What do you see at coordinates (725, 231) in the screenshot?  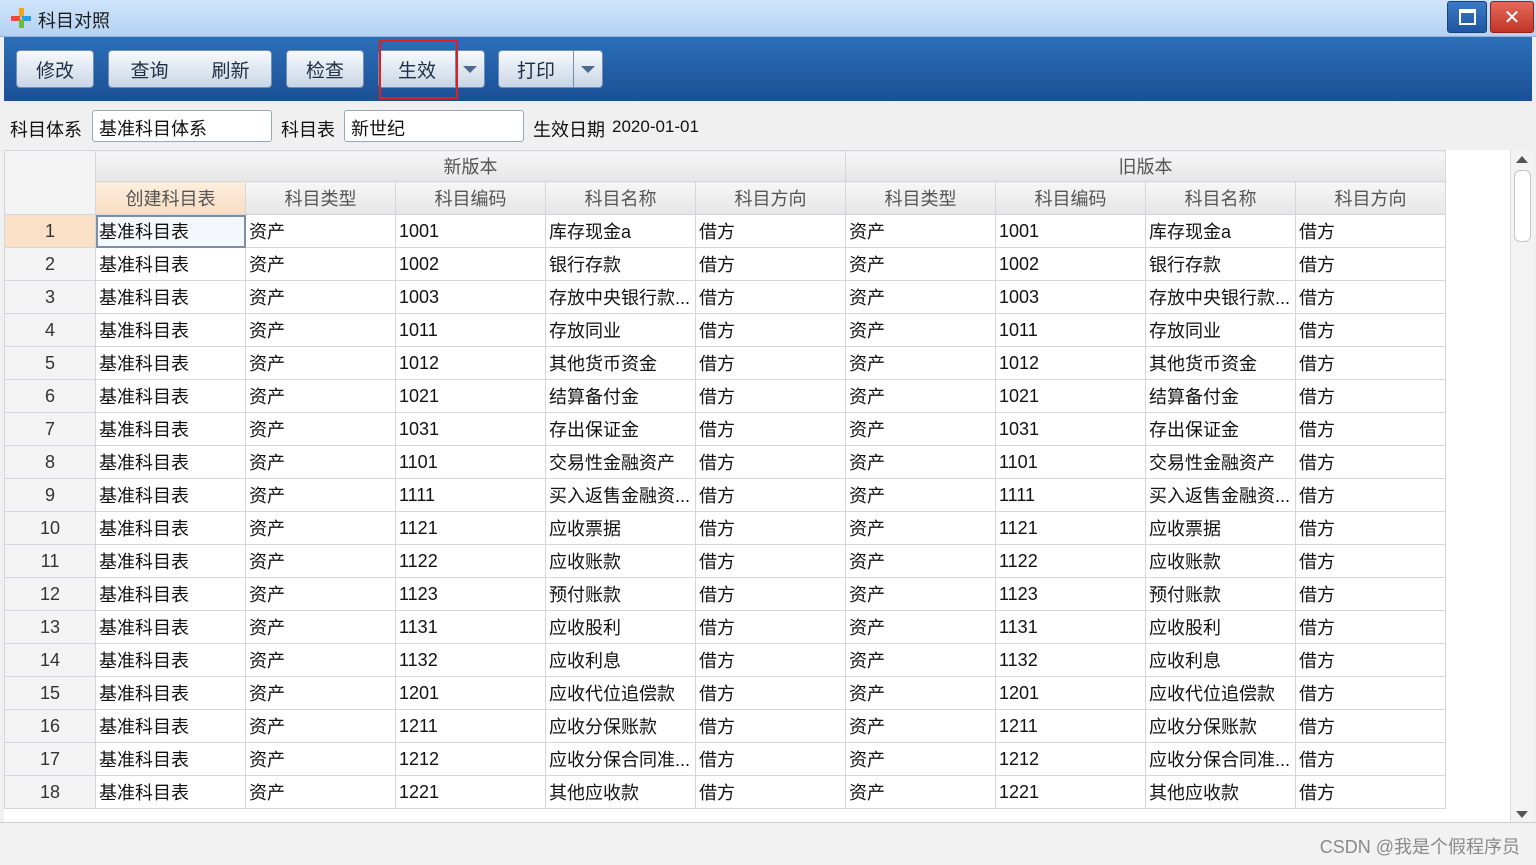 I see `table-row: 1 基准科目表 资产 1001 库存现金a 借方 资产 1001 库存现金a 借方` at bounding box center [725, 231].